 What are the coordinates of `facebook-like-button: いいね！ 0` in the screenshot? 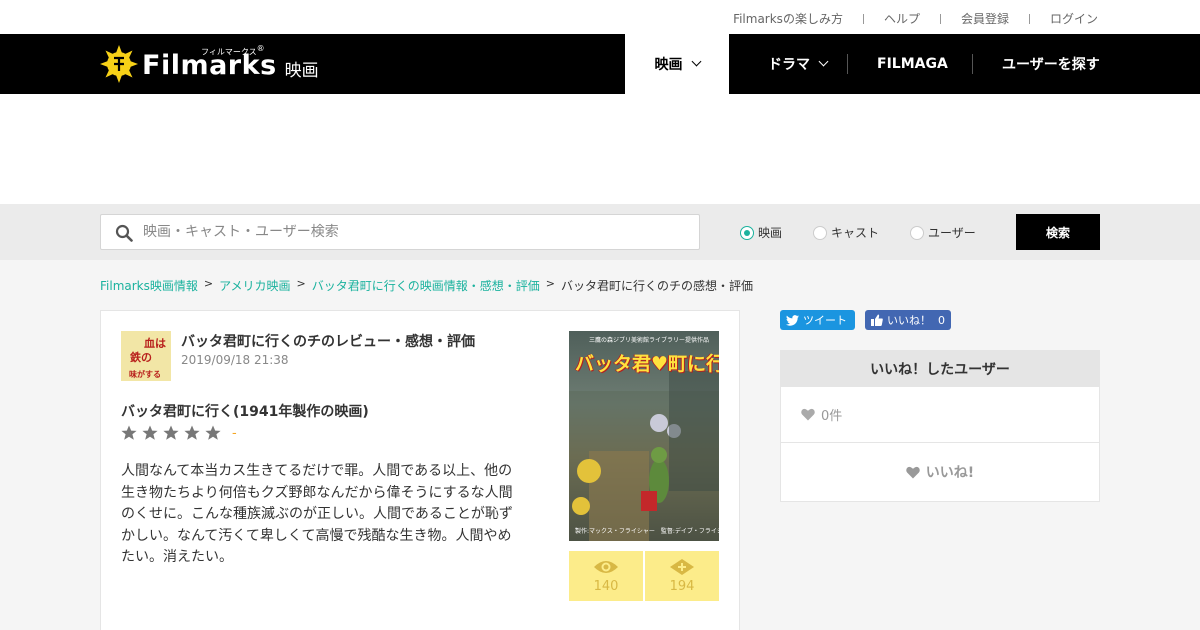 It's located at (908, 320).